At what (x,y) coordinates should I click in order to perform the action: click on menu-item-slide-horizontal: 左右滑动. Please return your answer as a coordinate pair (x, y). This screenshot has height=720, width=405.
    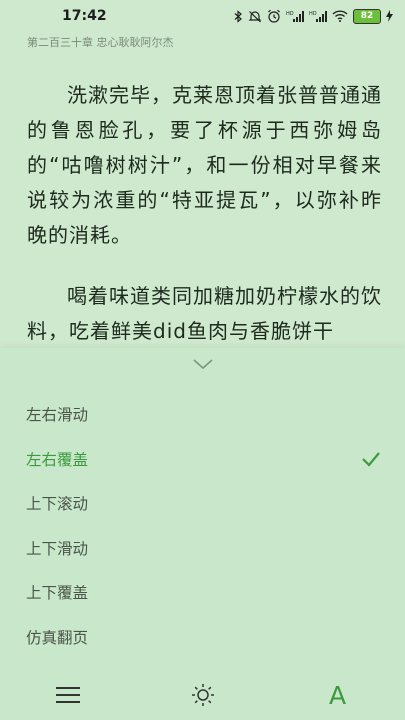
    Looking at the image, I should click on (202, 414).